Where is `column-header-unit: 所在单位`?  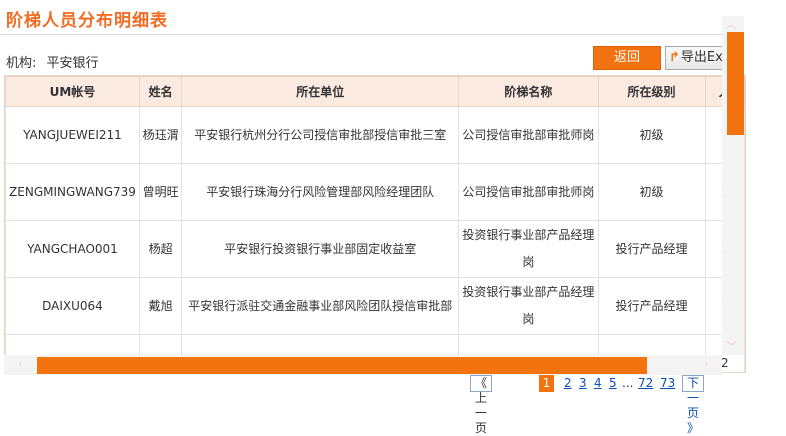 column-header-unit: 所在单位 is located at coordinates (320, 91).